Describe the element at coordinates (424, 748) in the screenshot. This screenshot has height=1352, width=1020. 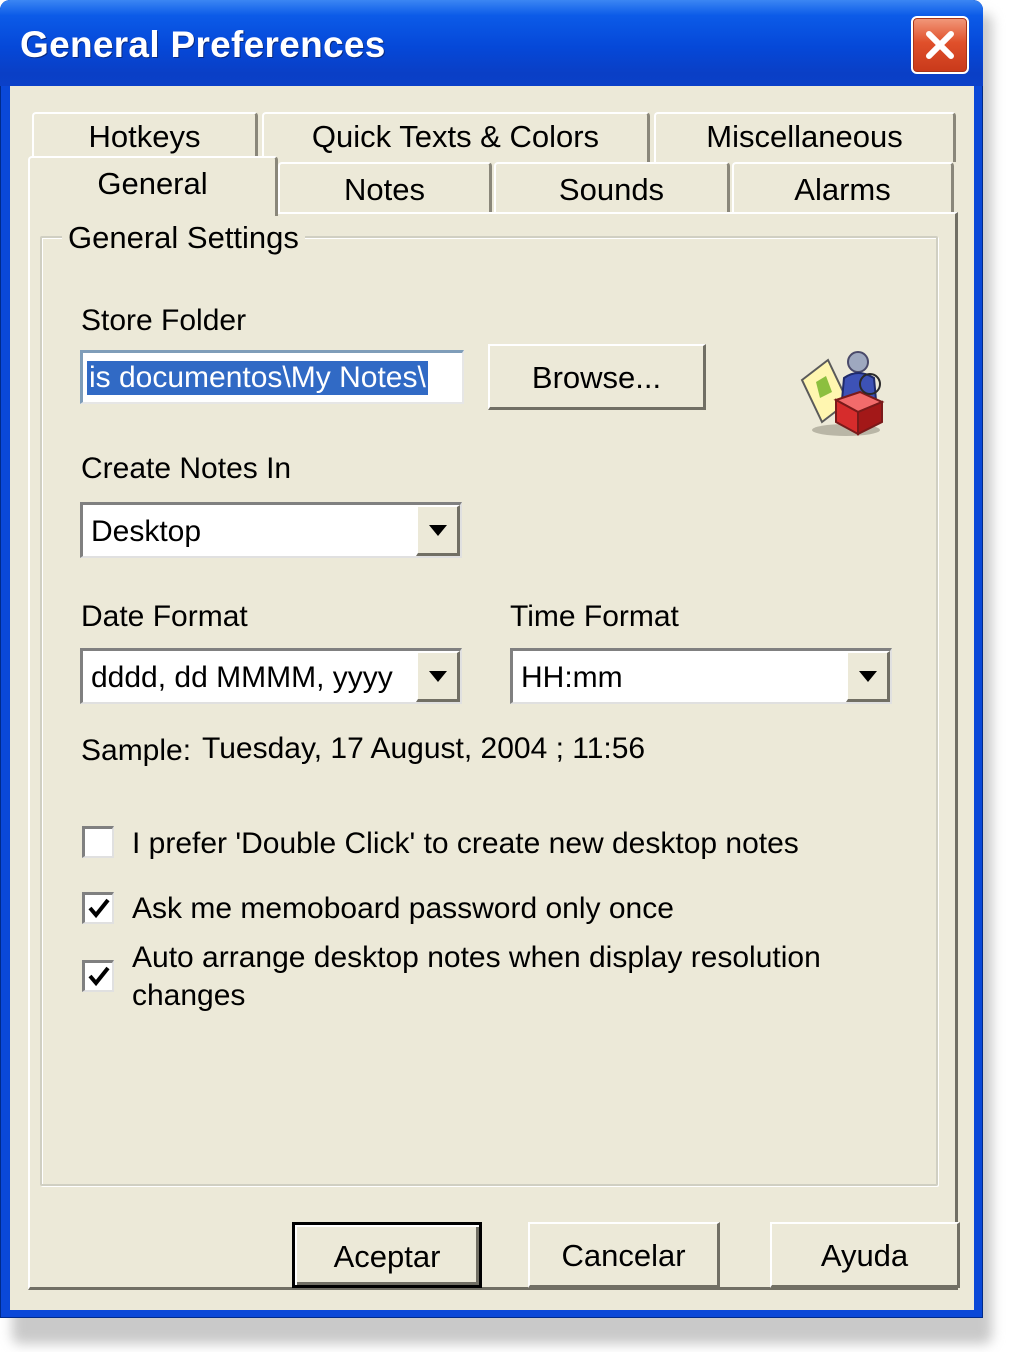
I see `sample-value: Tuesday, 17 August, 2004 ; 11:56` at that location.